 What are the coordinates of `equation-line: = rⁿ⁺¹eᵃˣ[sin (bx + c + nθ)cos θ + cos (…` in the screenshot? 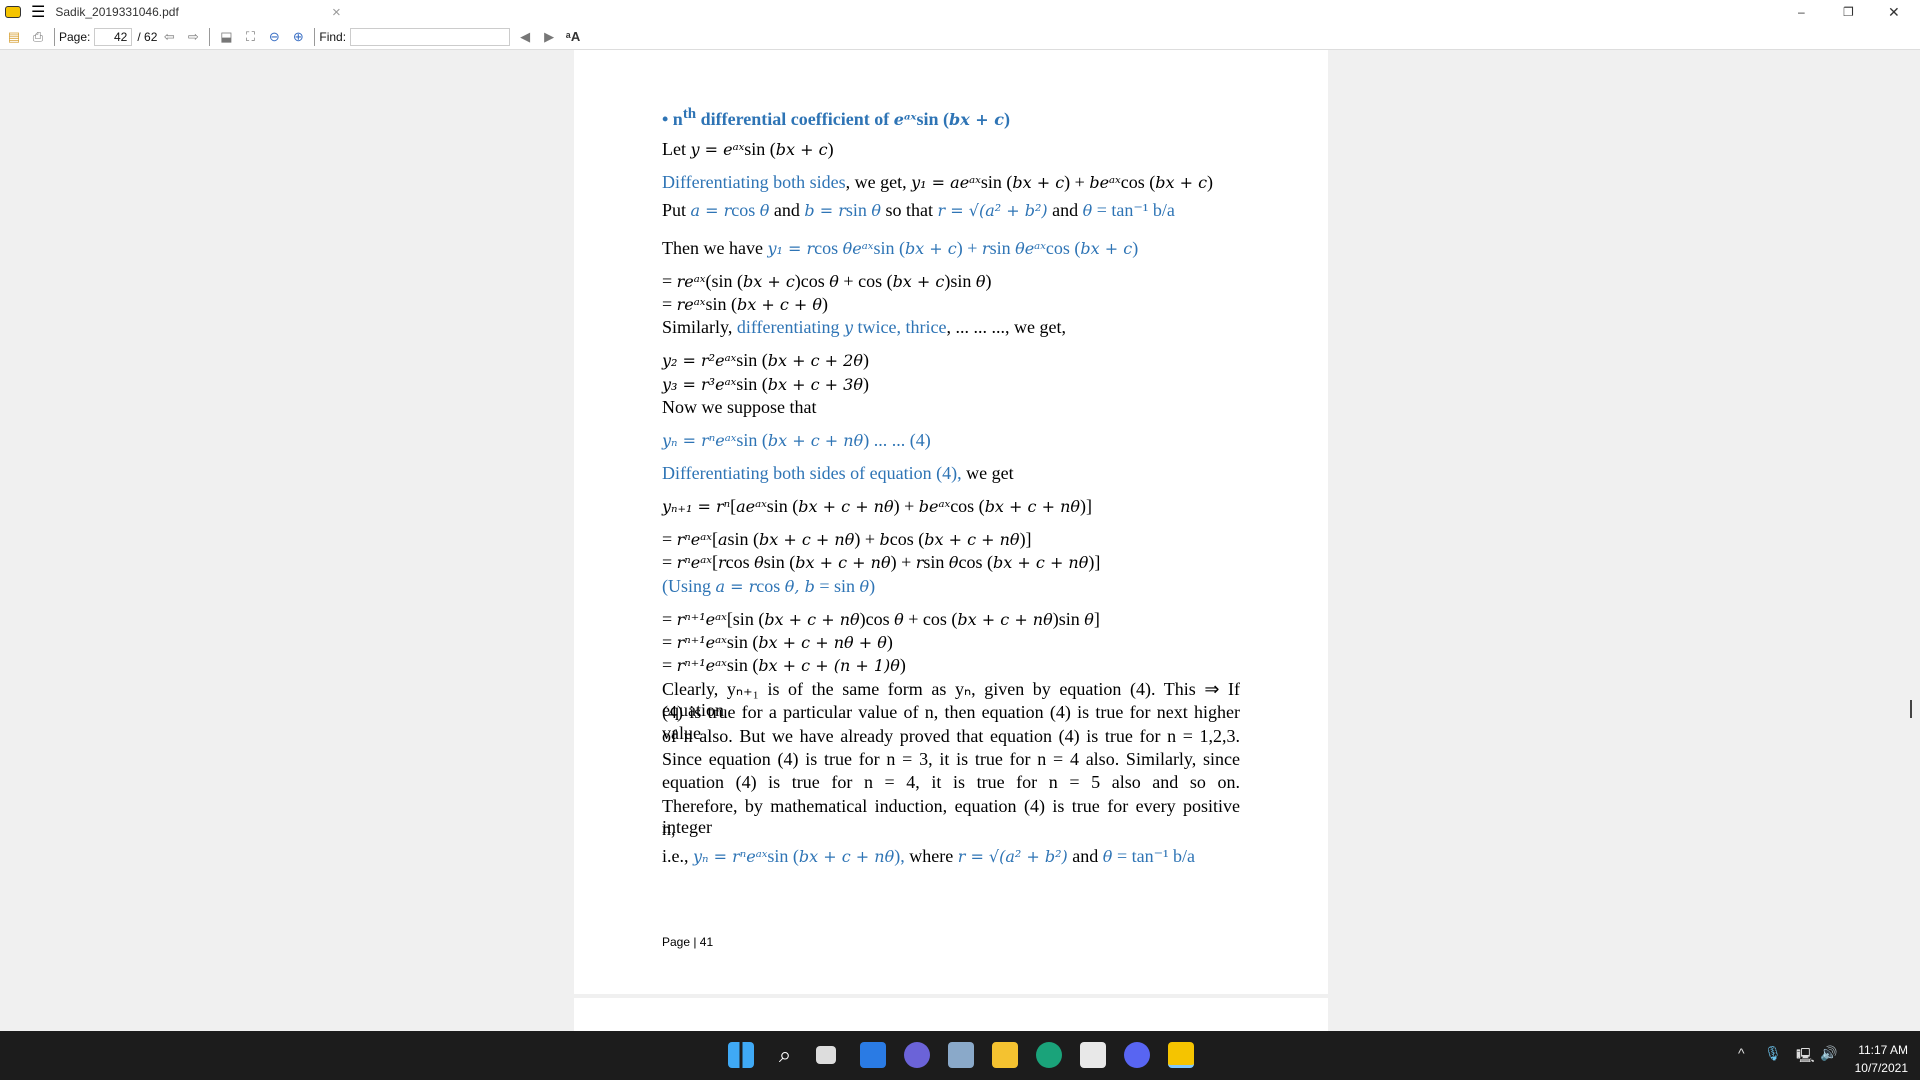 It's located at (881, 619).